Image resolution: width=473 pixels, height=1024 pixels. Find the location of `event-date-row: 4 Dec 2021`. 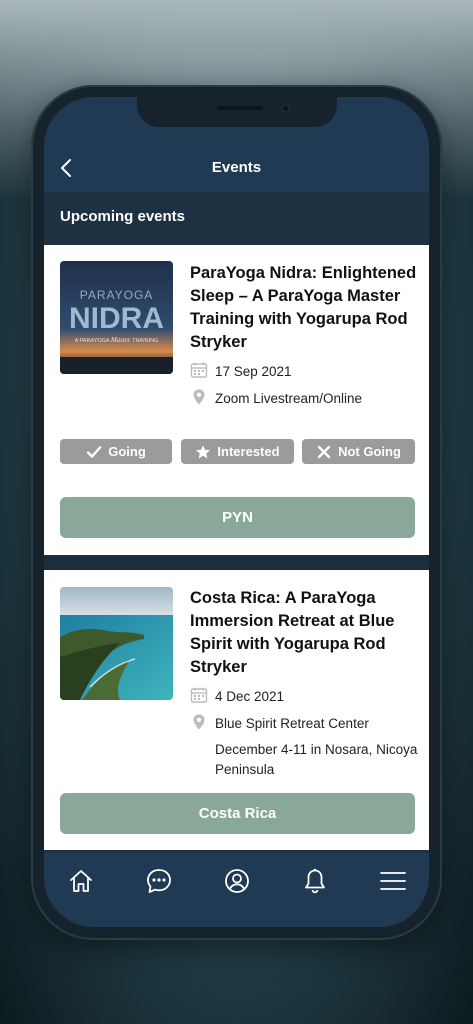

event-date-row: 4 Dec 2021 is located at coordinates (306, 696).